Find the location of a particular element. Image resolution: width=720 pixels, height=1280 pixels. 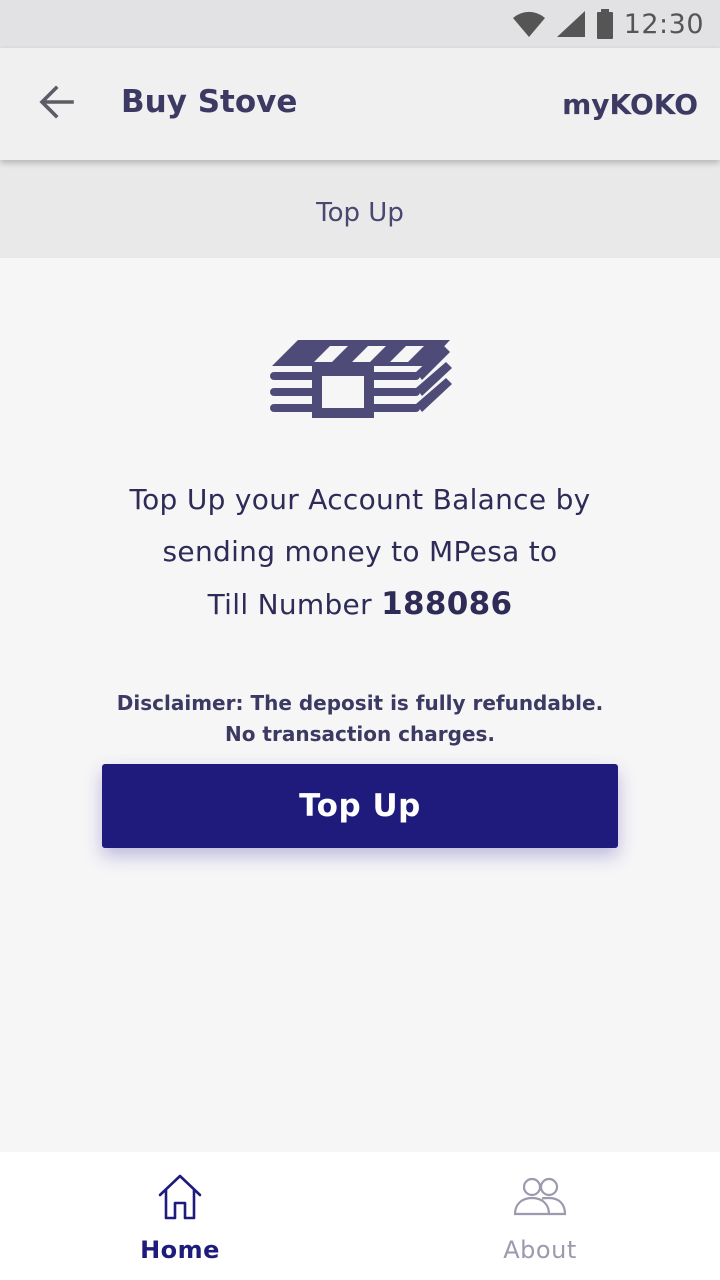

people-icon is located at coordinates (540, 1197).